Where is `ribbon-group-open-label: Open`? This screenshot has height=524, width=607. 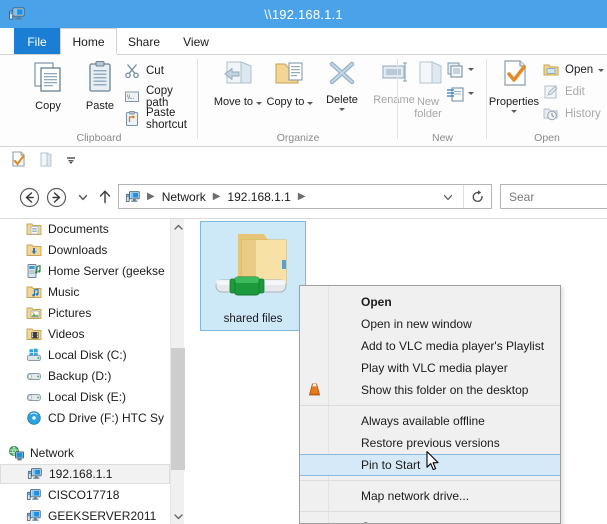 ribbon-group-open-label: Open is located at coordinates (547, 138).